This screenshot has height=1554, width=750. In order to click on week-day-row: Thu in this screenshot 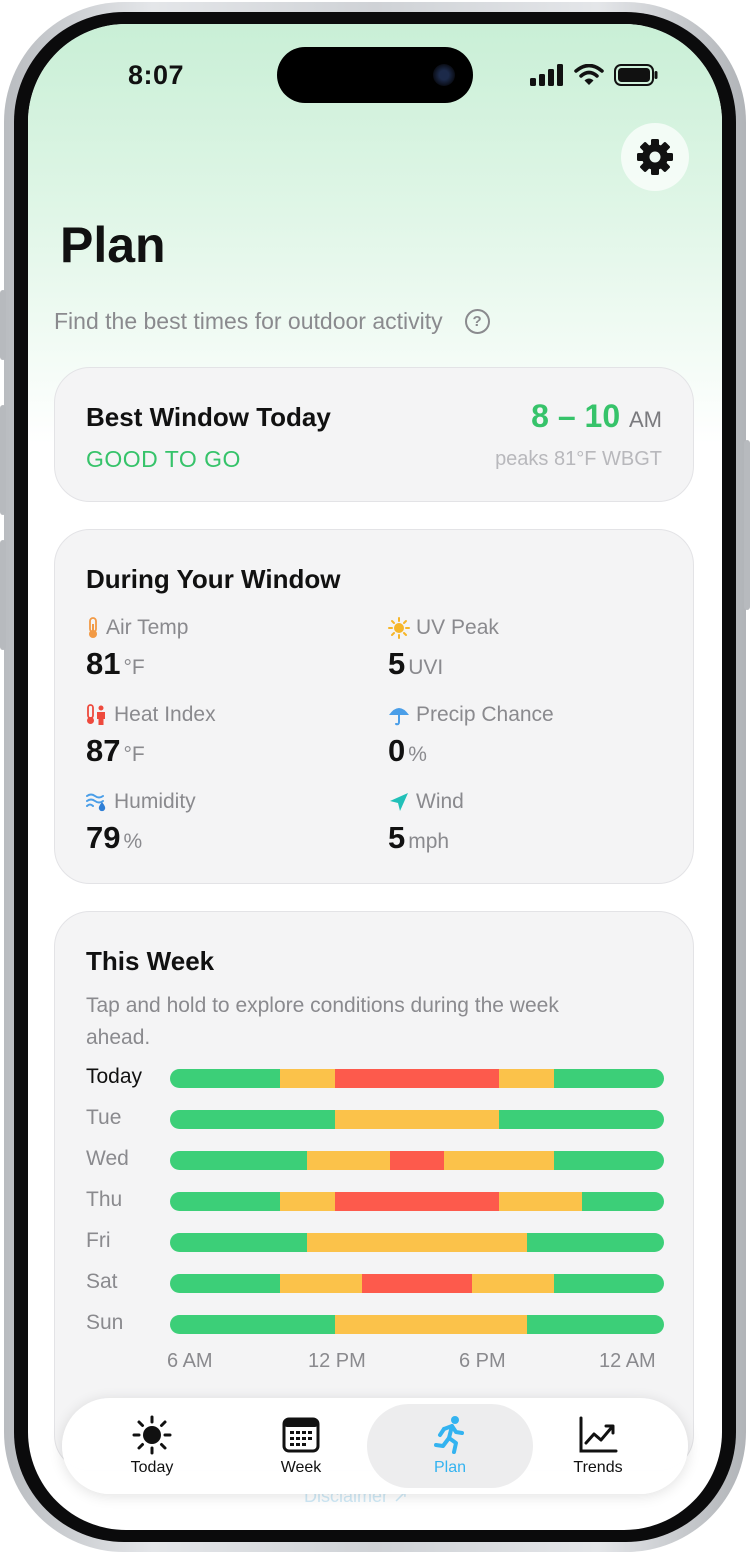, I will do `click(376, 1201)`.